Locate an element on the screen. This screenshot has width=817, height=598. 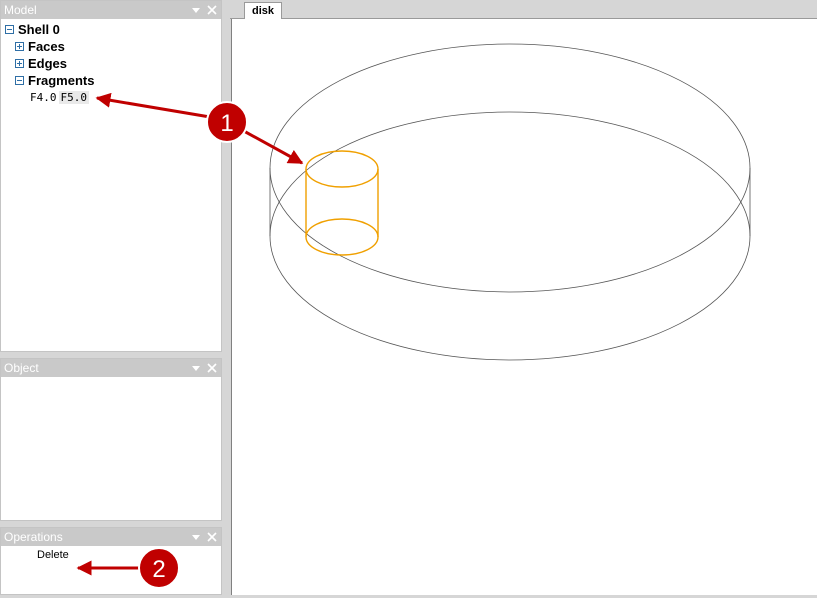
callout-number: 1 is located at coordinates (226, 123).